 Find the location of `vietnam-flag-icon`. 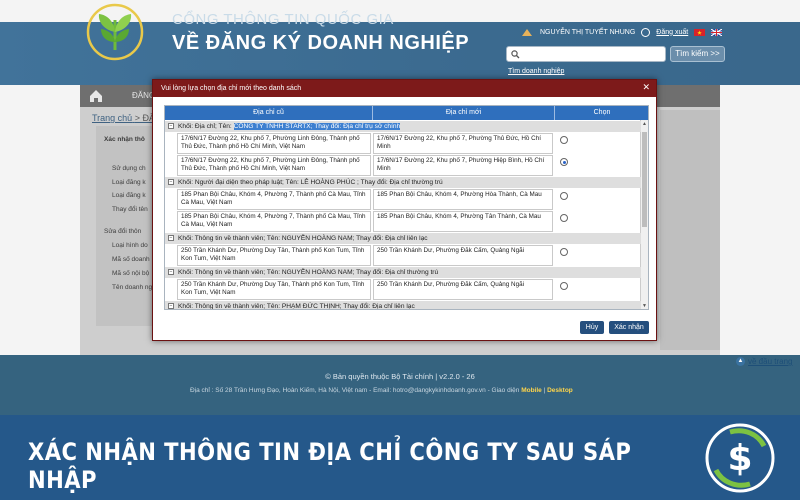

vietnam-flag-icon is located at coordinates (700, 32).